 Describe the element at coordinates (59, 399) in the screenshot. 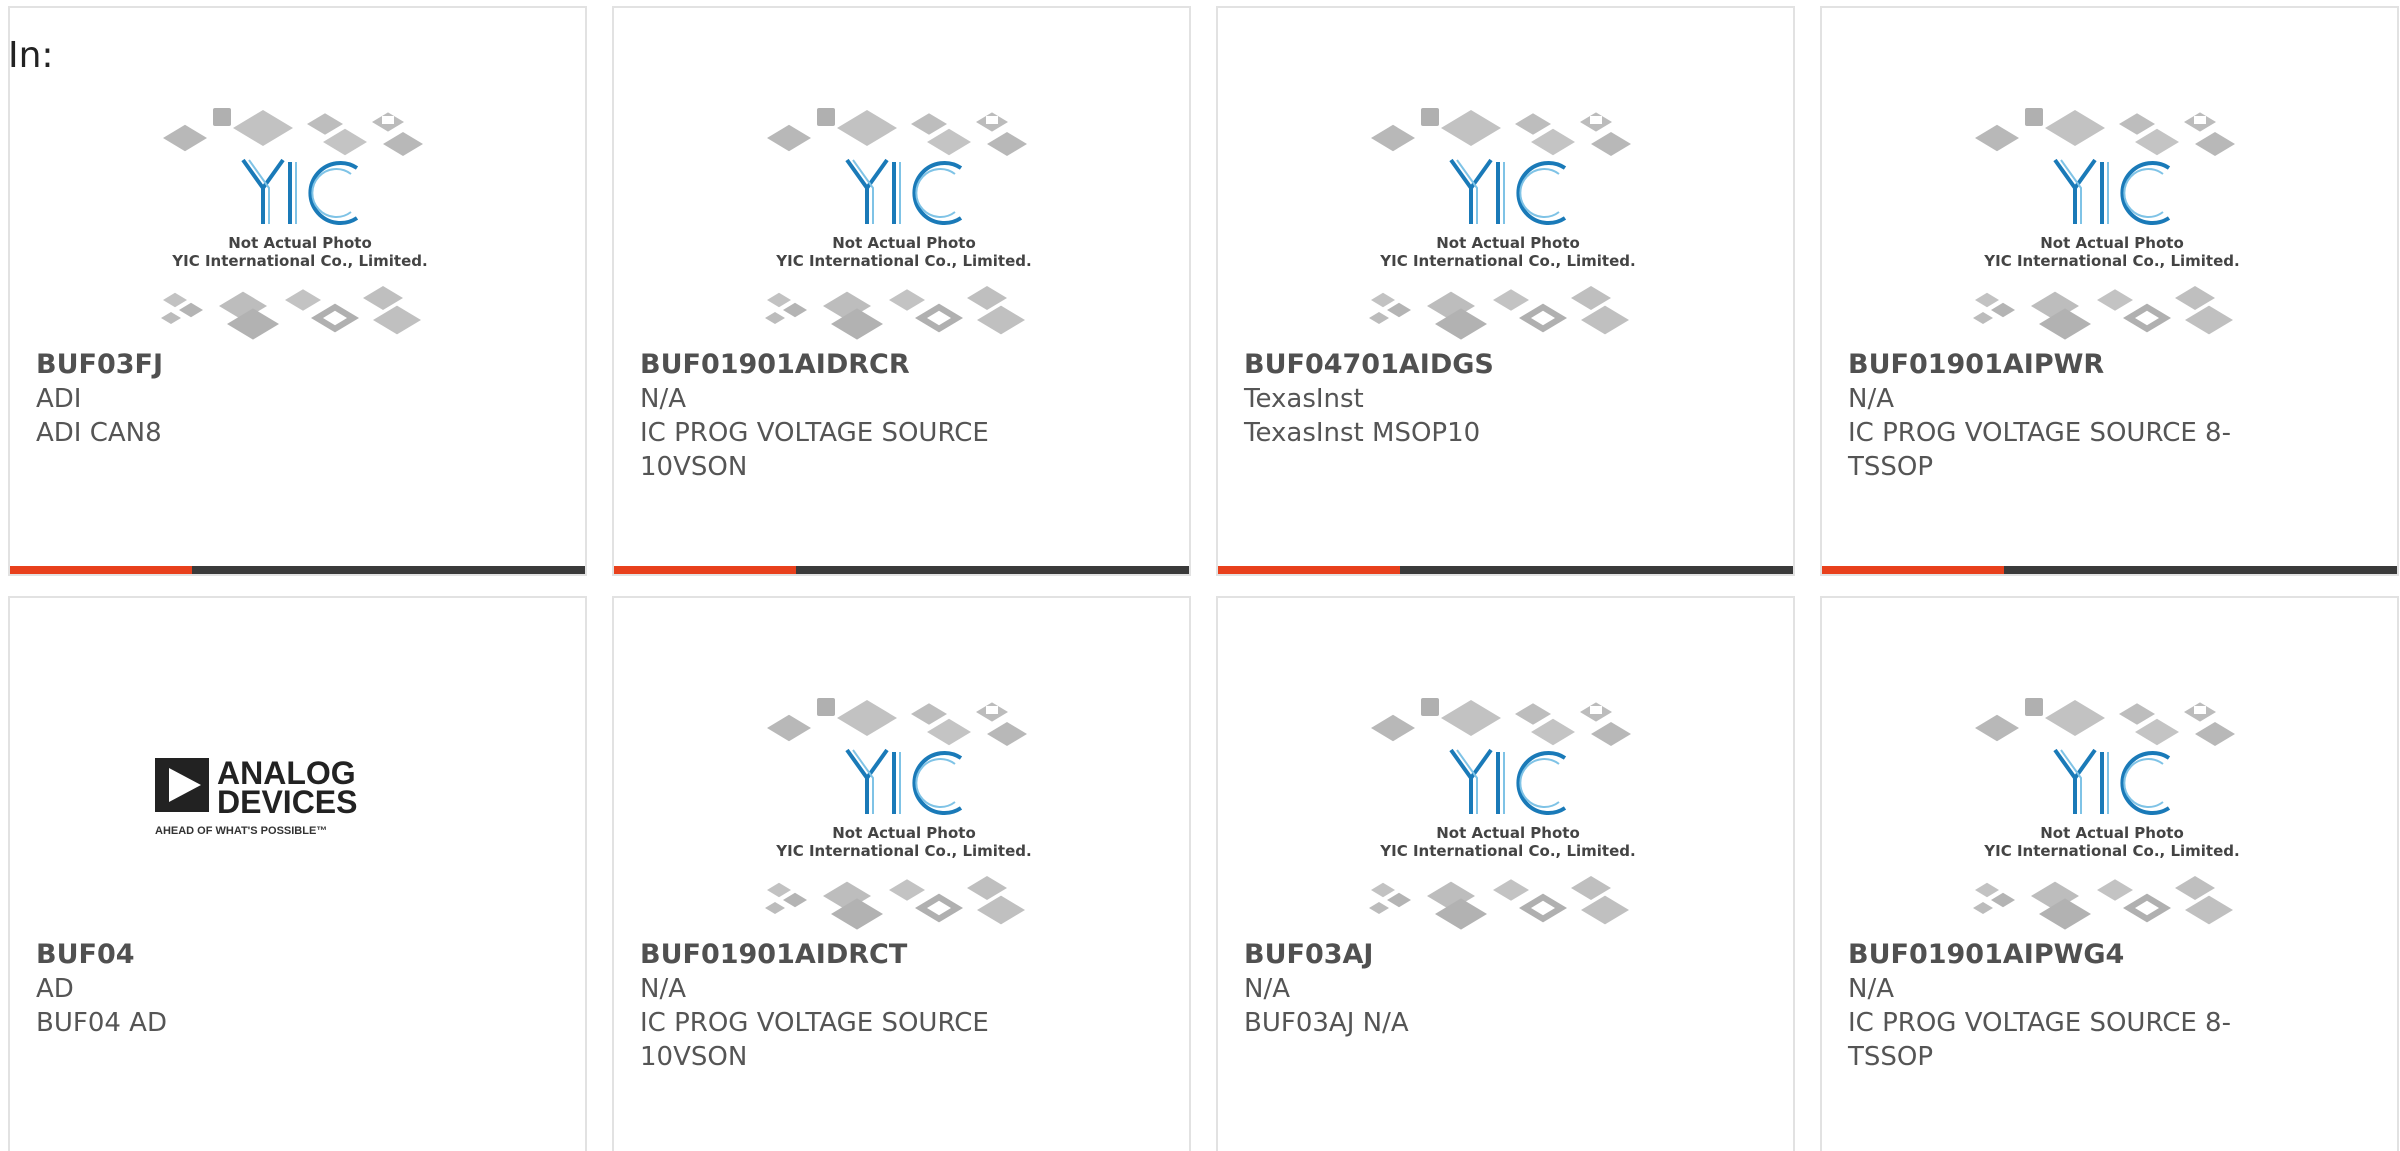

I see `manufacturer: ADI` at that location.